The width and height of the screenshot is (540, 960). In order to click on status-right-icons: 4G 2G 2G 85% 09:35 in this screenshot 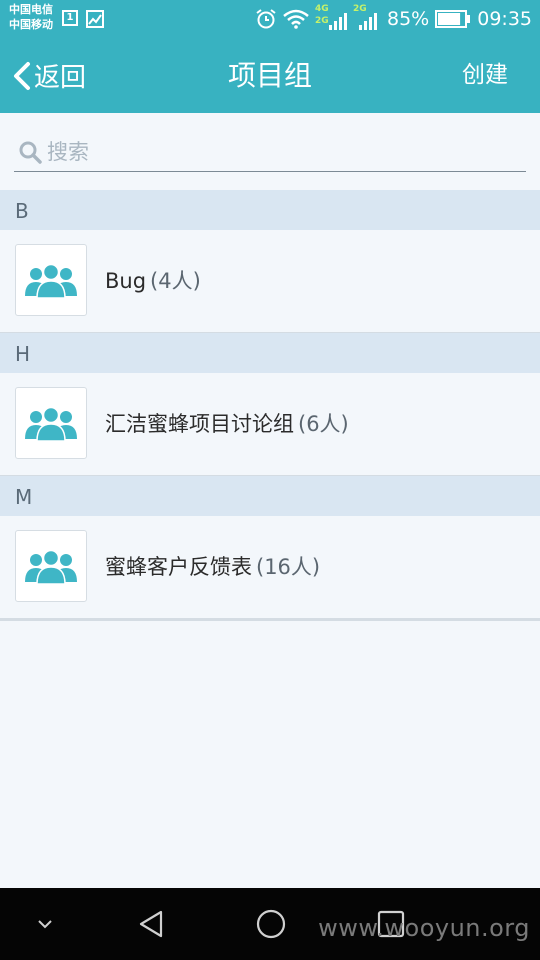, I will do `click(393, 18)`.